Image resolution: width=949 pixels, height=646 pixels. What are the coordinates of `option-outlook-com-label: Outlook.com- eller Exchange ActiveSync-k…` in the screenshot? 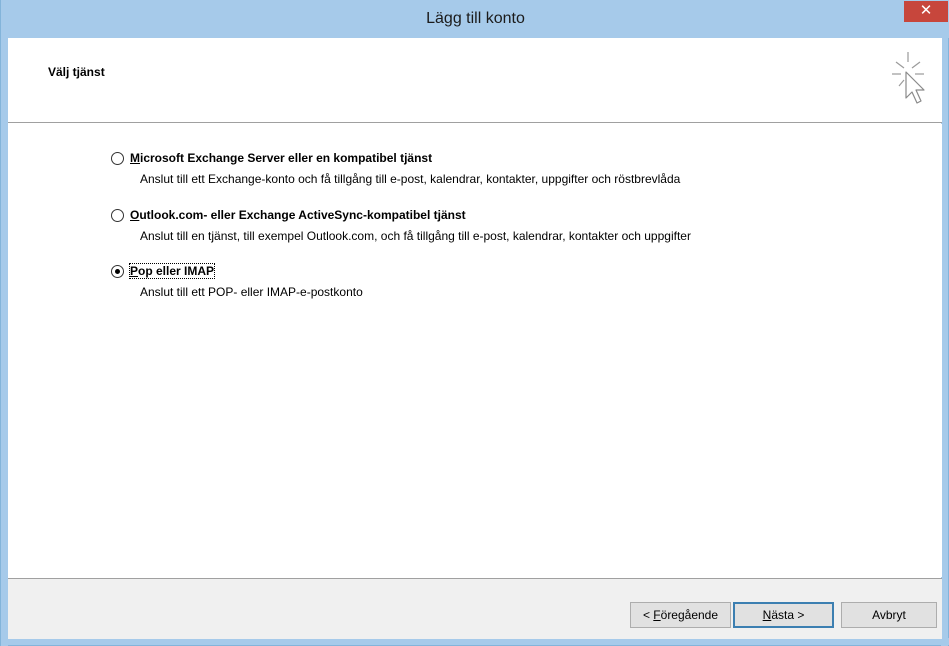 It's located at (298, 215).